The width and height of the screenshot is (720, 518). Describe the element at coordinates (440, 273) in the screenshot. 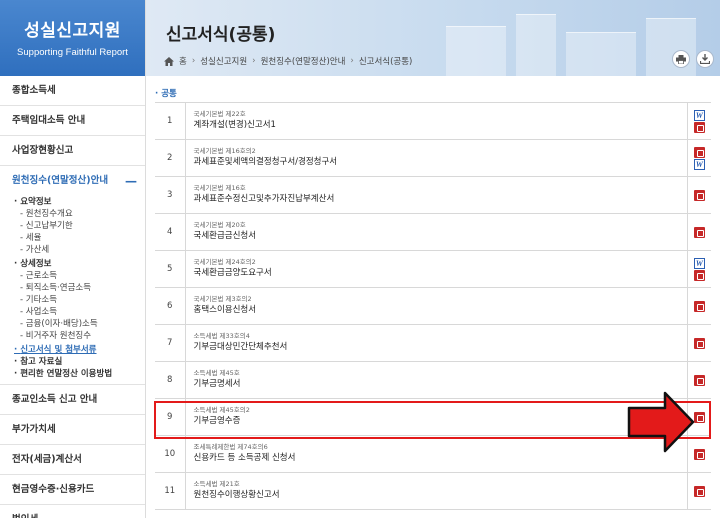

I see `form-name: 국세환급금양도요구서` at that location.